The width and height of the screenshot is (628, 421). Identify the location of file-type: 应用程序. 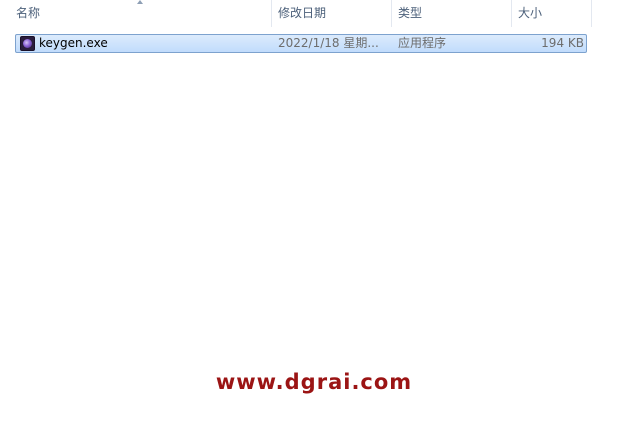
(422, 43).